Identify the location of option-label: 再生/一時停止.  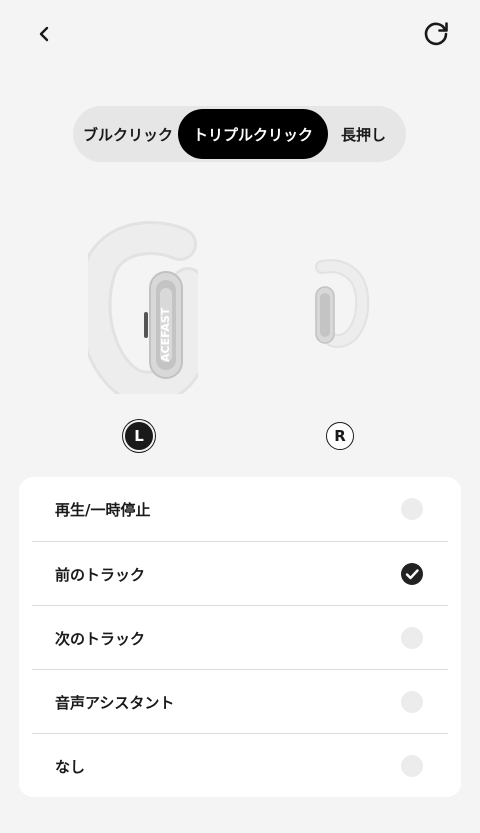
(103, 509).